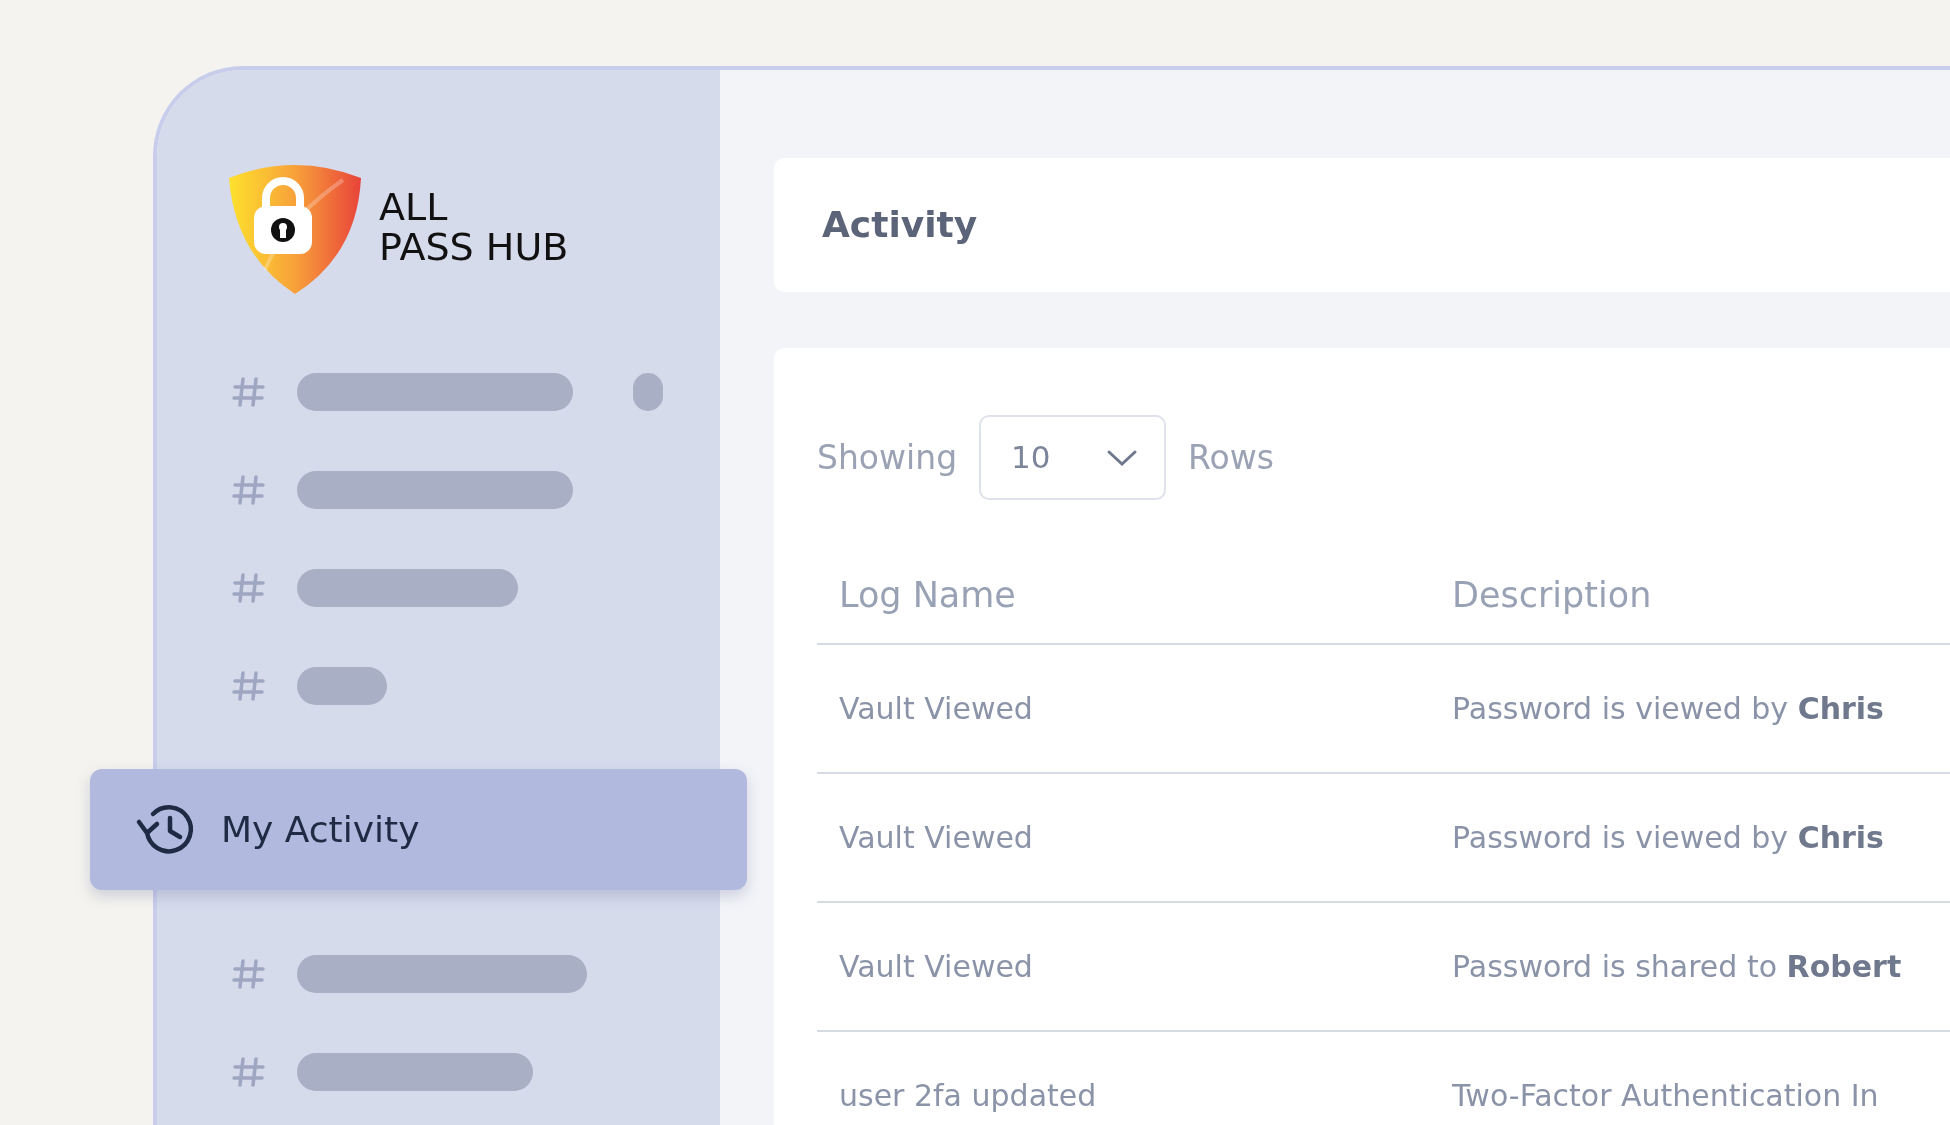 The width and height of the screenshot is (1950, 1125). I want to click on table-cell: Two-Factor Authentication In, so click(1690, 1078).